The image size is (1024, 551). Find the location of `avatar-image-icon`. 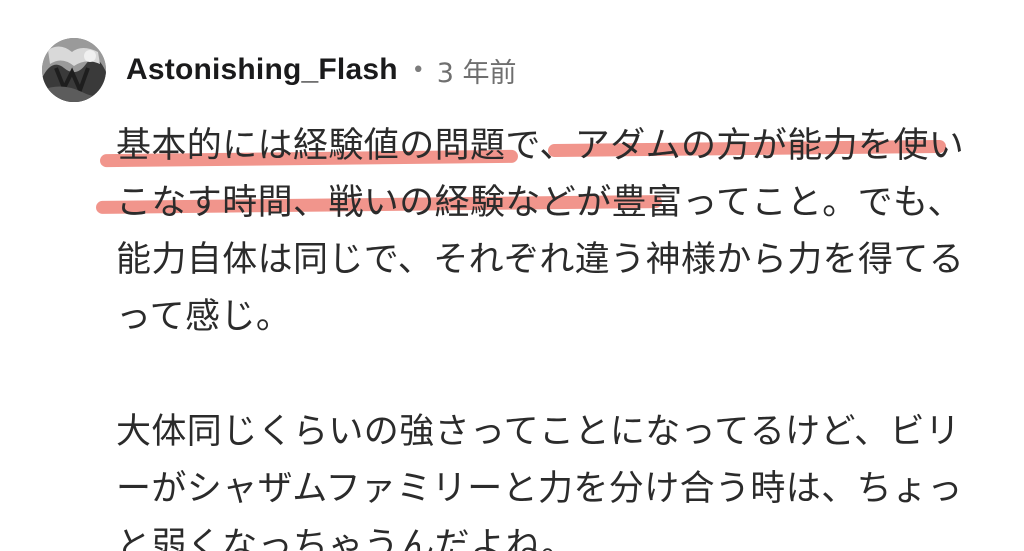

avatar-image-icon is located at coordinates (74, 70).